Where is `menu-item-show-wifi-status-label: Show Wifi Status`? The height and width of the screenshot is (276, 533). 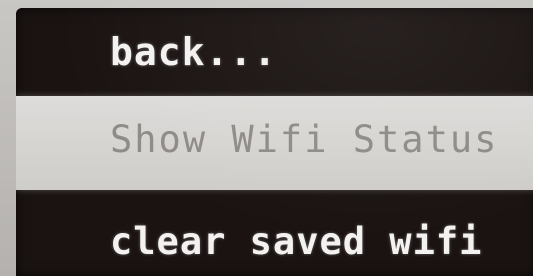 menu-item-show-wifi-status-label: Show Wifi Status is located at coordinates (304, 139).